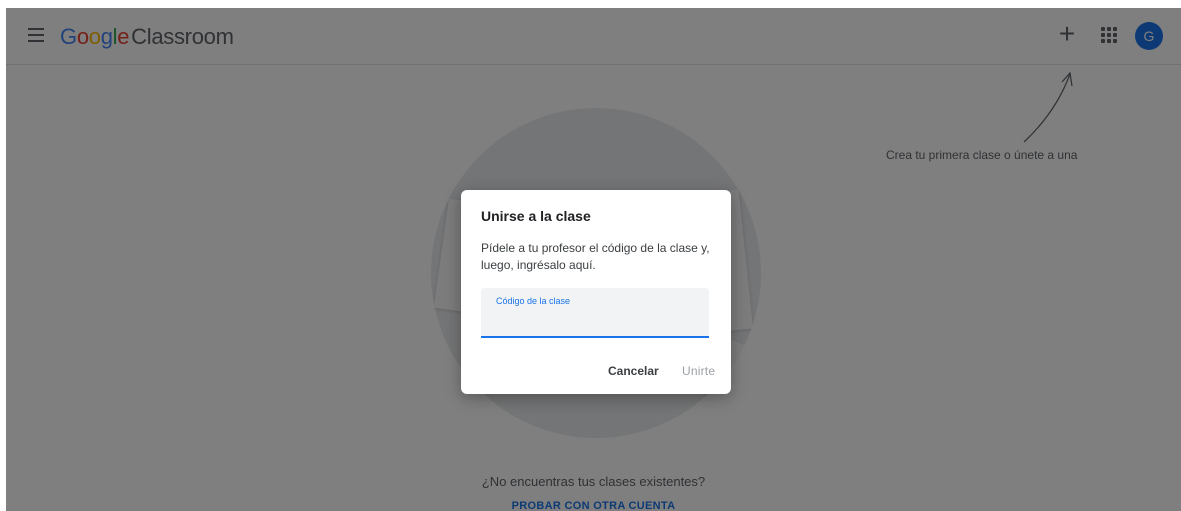  What do you see at coordinates (599, 321) in the screenshot?
I see `class-code-input` at bounding box center [599, 321].